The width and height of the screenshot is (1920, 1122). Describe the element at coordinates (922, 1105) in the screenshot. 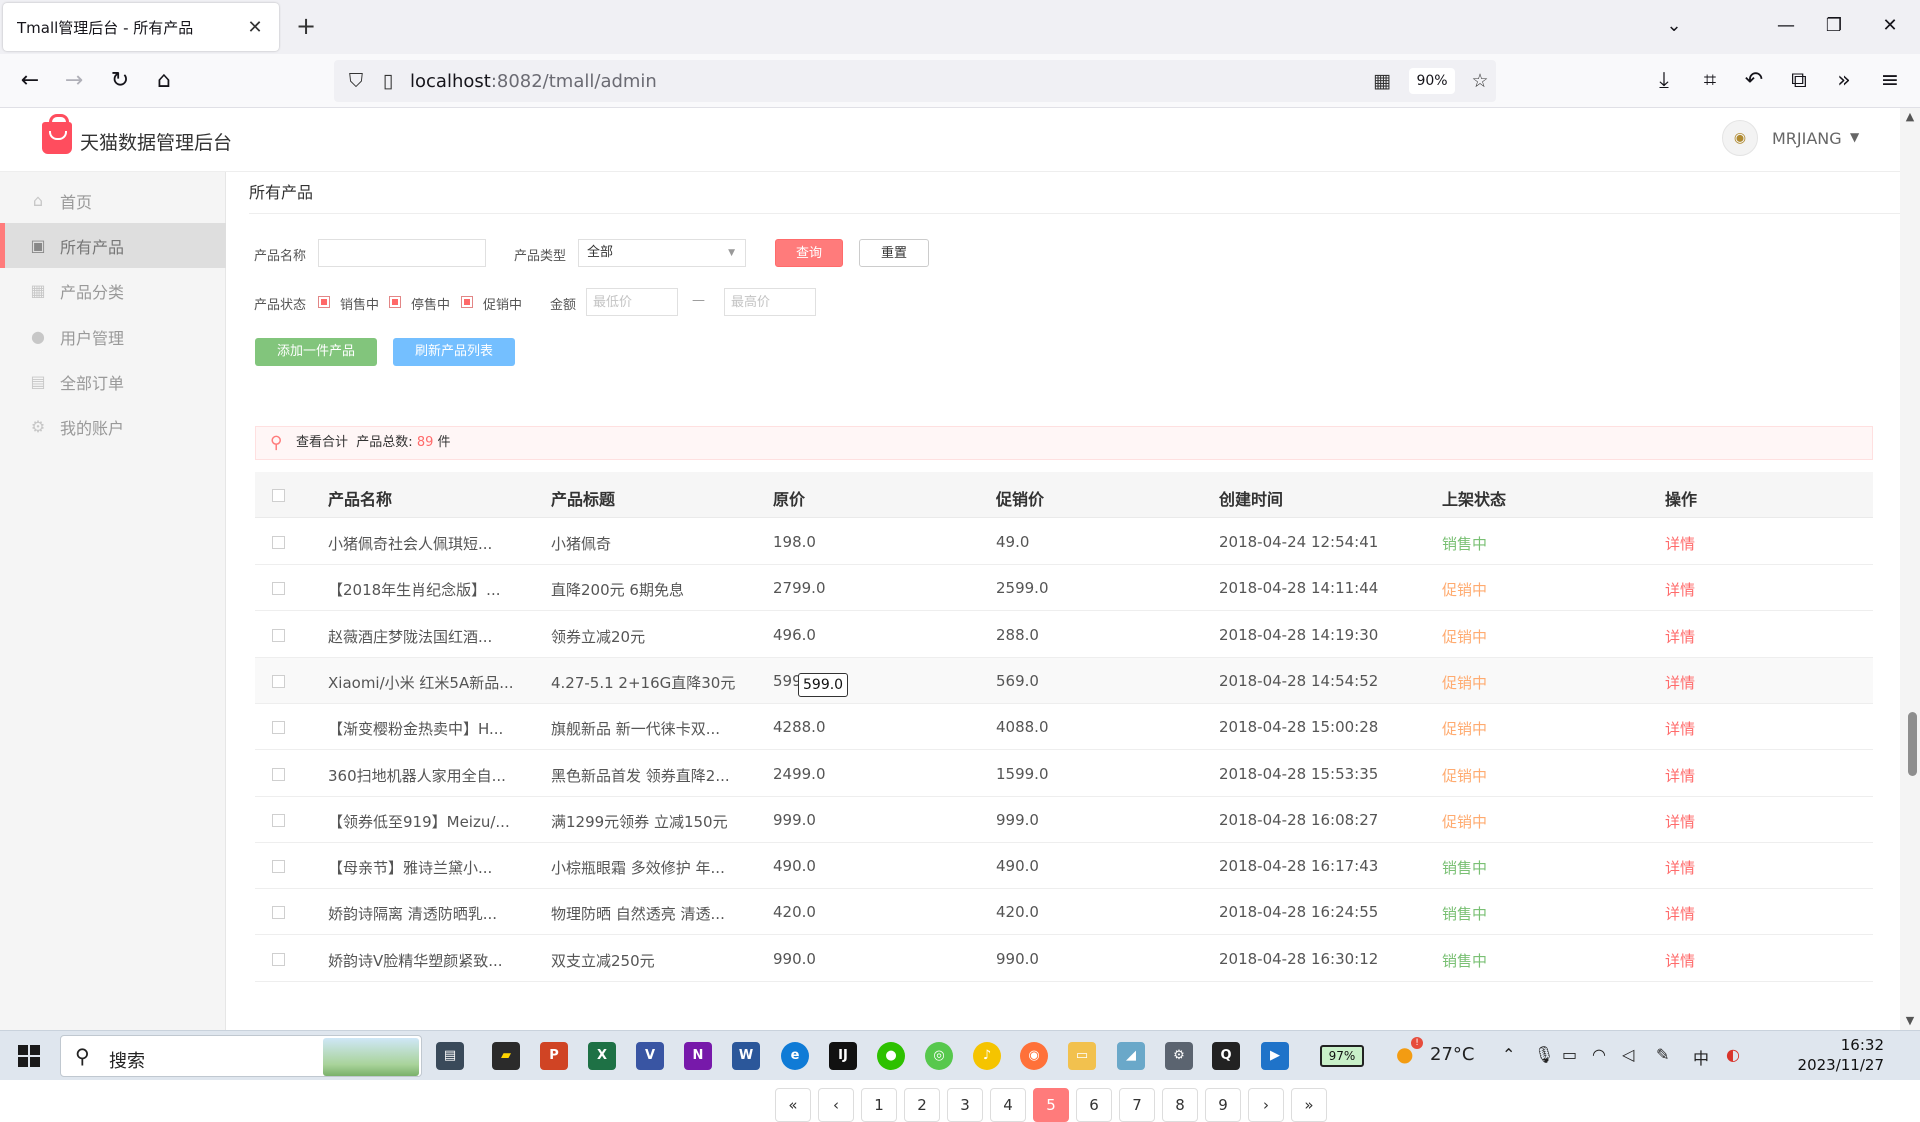

I see `page-2-button: 2` at that location.